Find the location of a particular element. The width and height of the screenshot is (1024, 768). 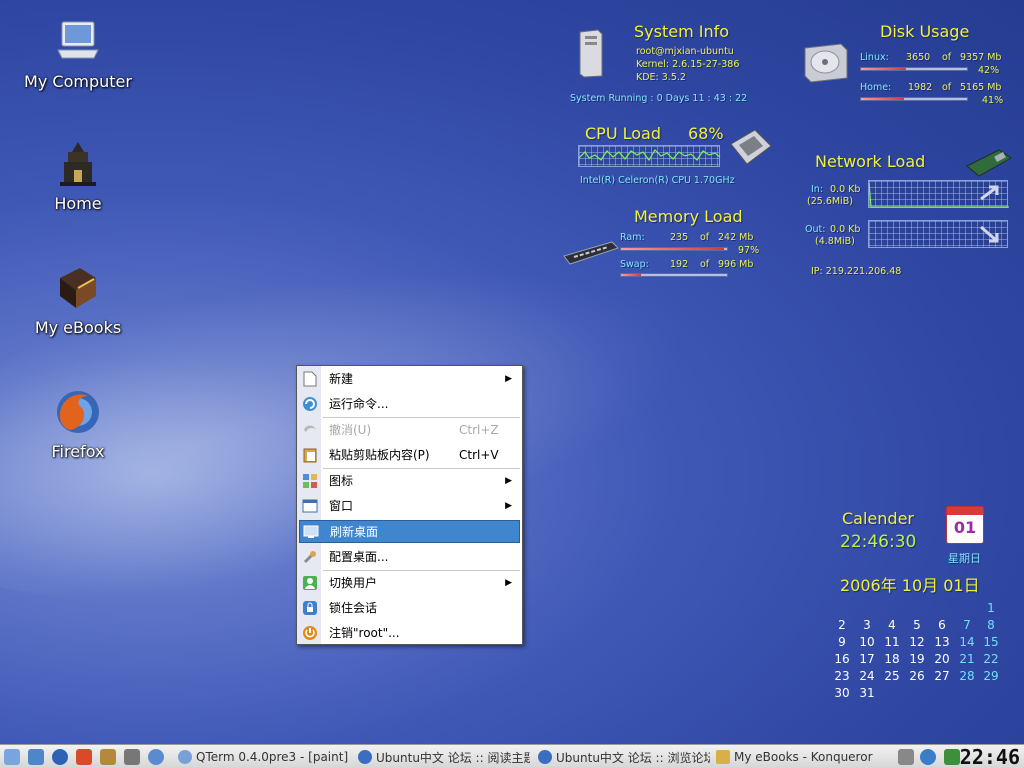

undo-icon is located at coordinates (310, 430).